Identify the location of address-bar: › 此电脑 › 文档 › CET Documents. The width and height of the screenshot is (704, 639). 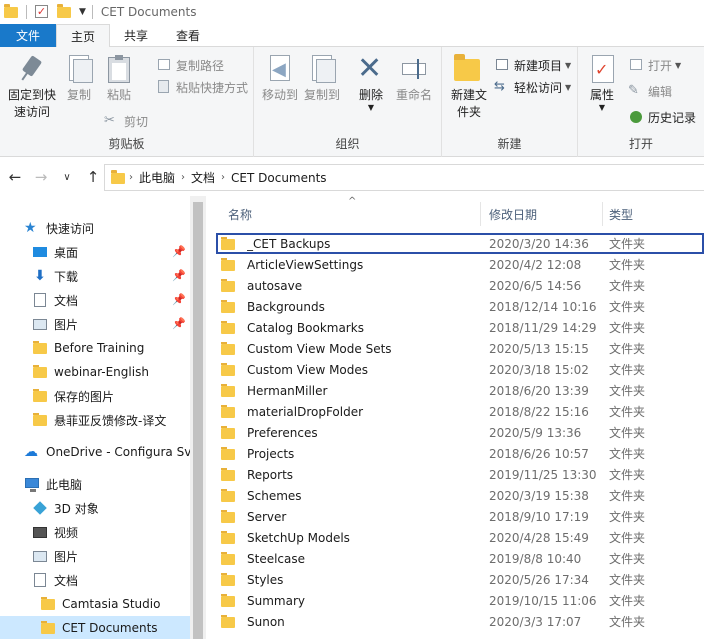
(404, 177).